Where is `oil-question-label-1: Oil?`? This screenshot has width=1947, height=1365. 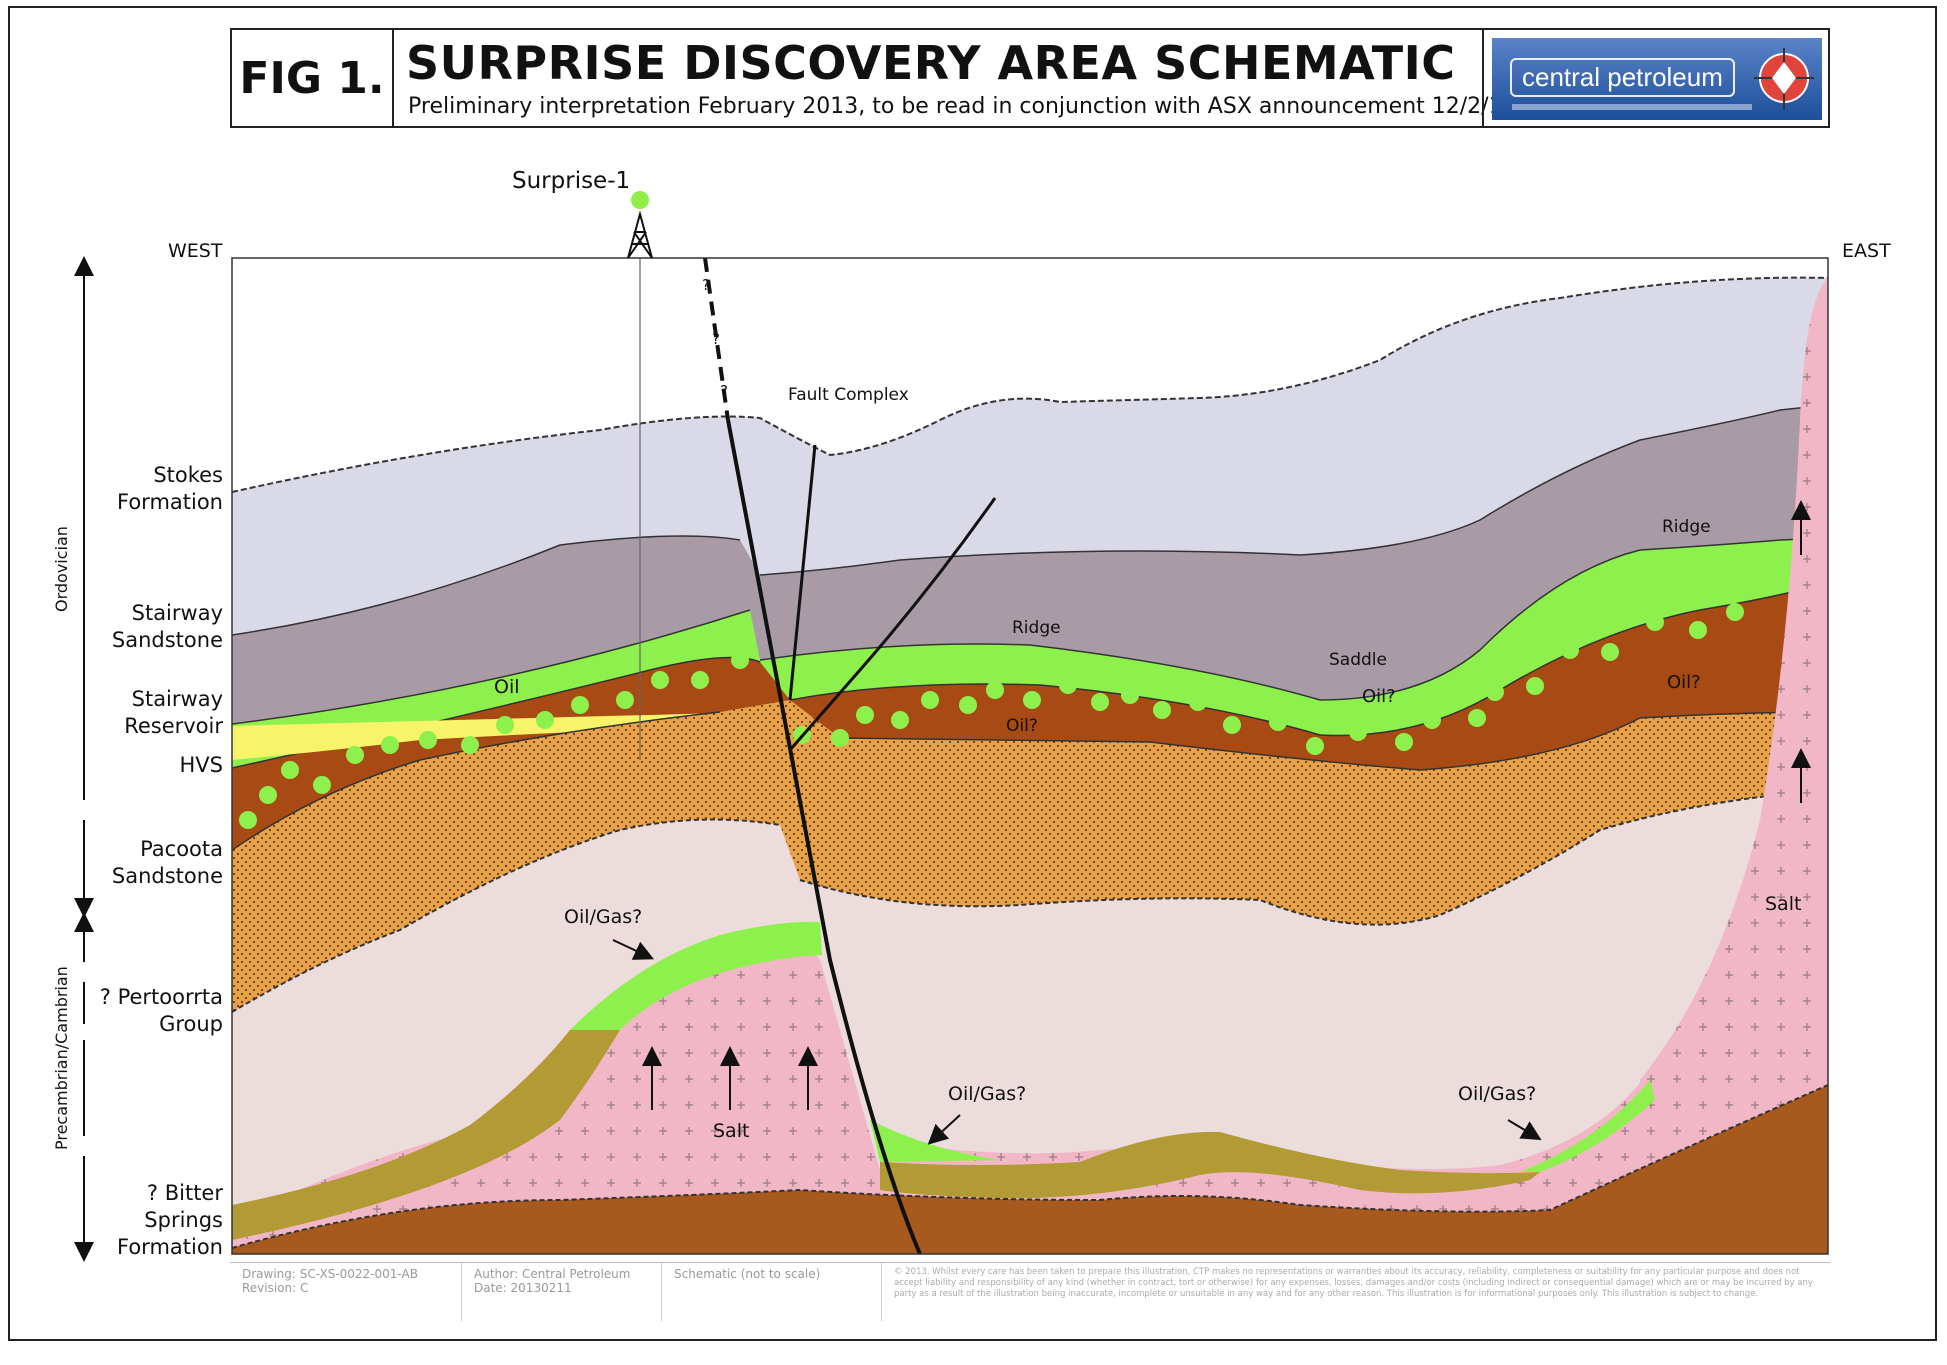 oil-question-label-1: Oil? is located at coordinates (1022, 726).